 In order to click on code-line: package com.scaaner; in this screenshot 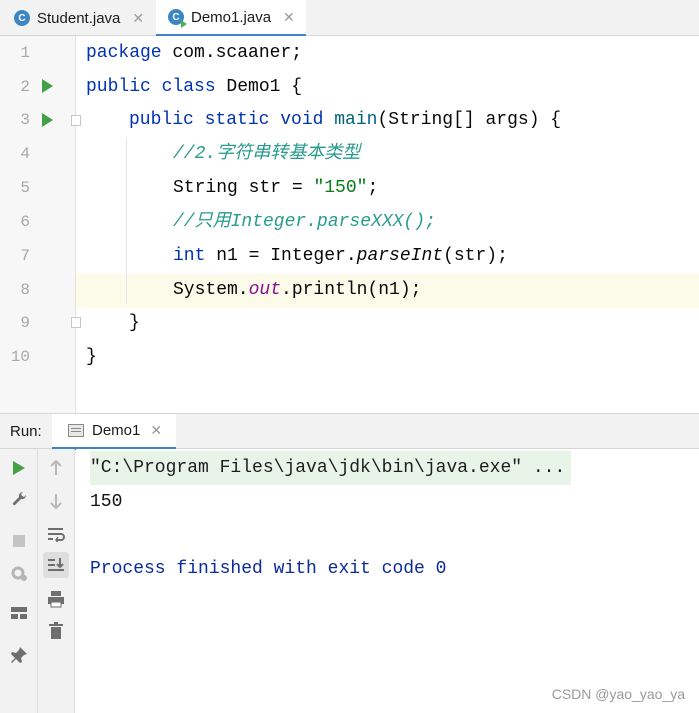, I will do `click(194, 53)`.